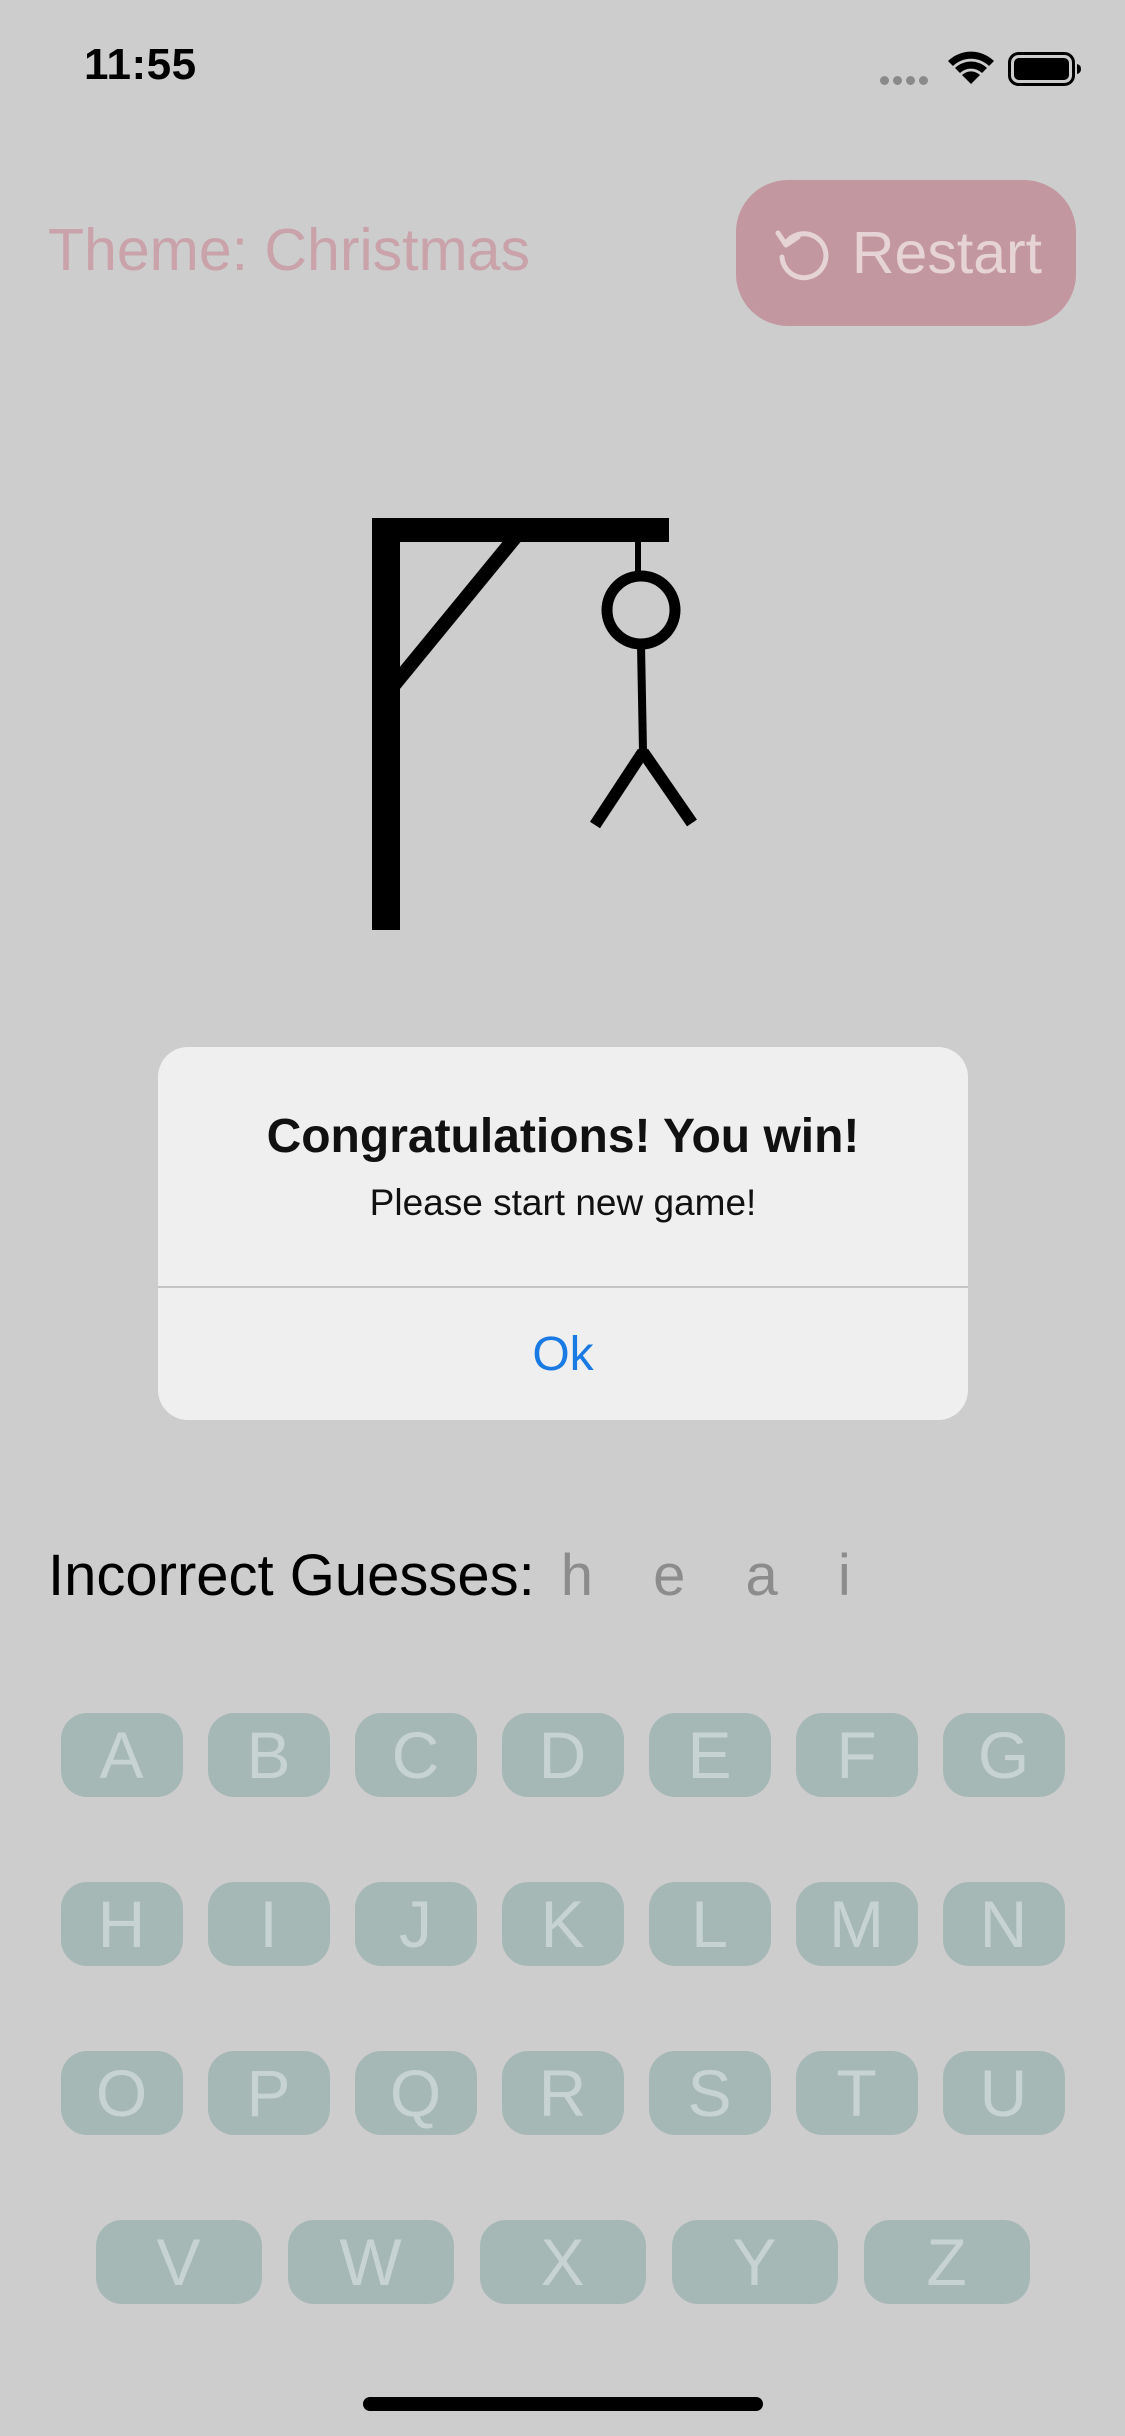 The width and height of the screenshot is (1125, 2436). What do you see at coordinates (563, 2404) in the screenshot?
I see `home-indicator` at bounding box center [563, 2404].